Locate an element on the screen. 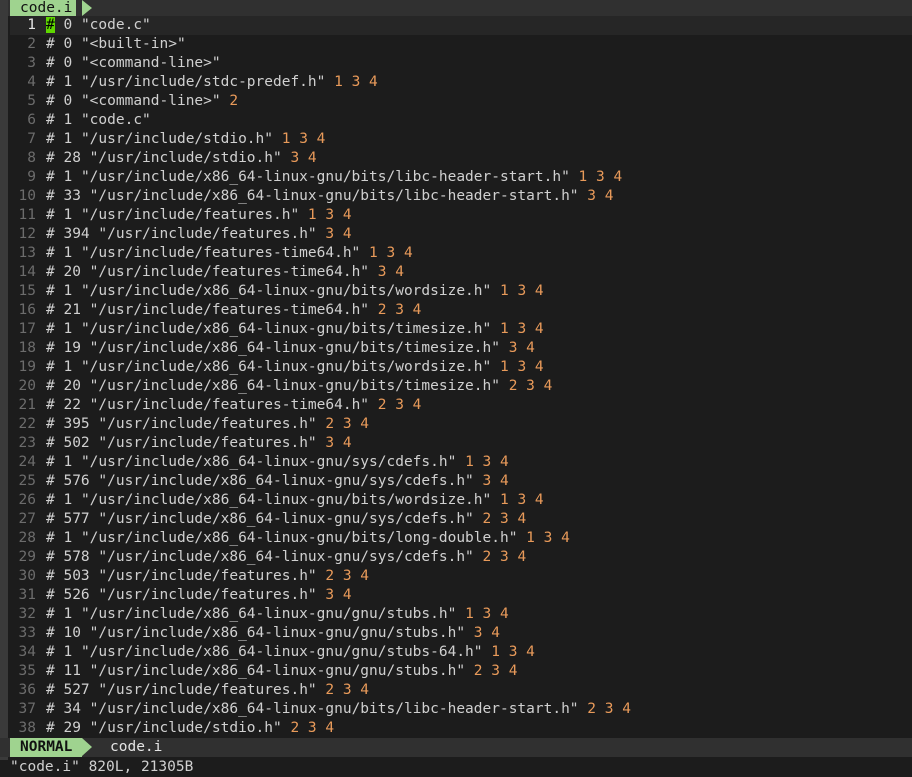  buffer-line: 4 # 1 "/usr/include/stdc-predef.h" 1 3 4 is located at coordinates (461, 82).